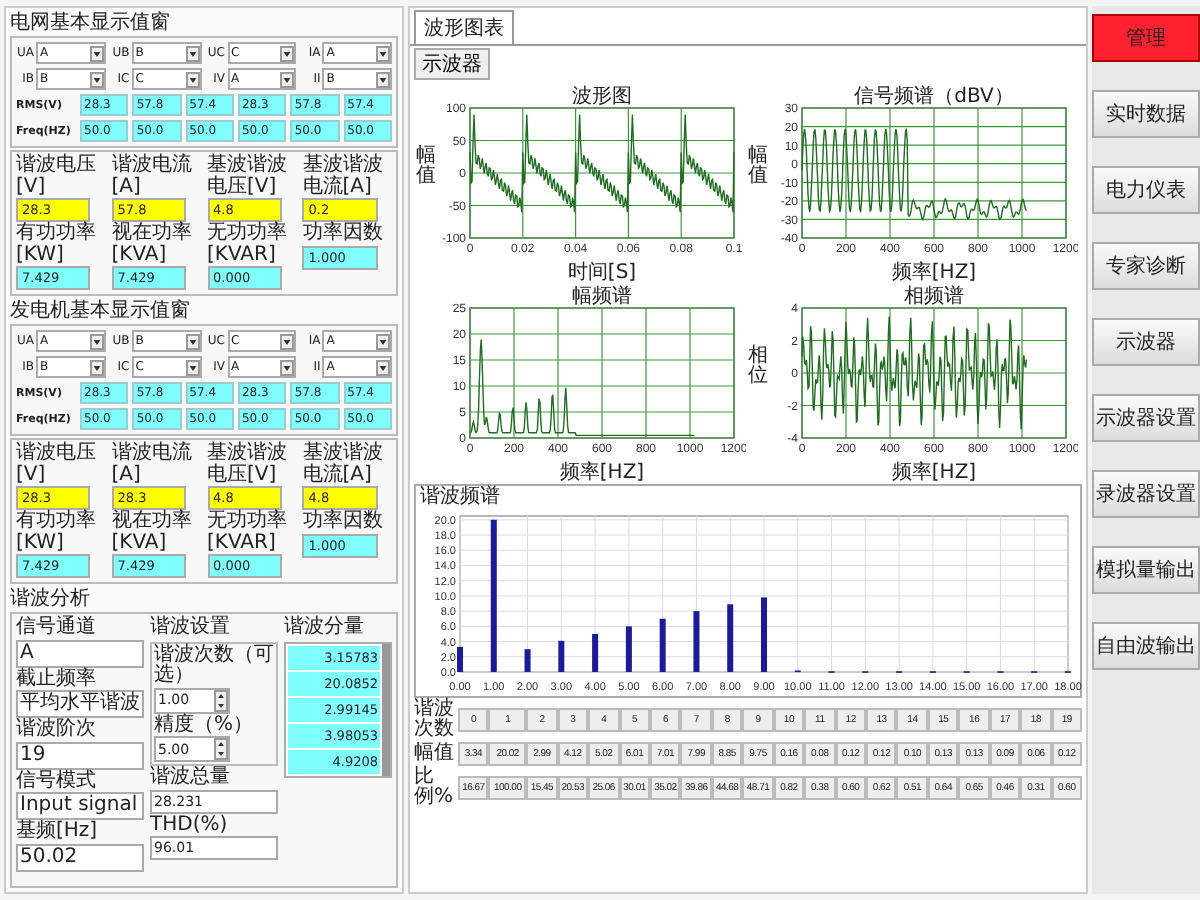 This screenshot has width=1200, height=900. Describe the element at coordinates (435, 788) in the screenshot. I see `row-label: 比例%` at that location.